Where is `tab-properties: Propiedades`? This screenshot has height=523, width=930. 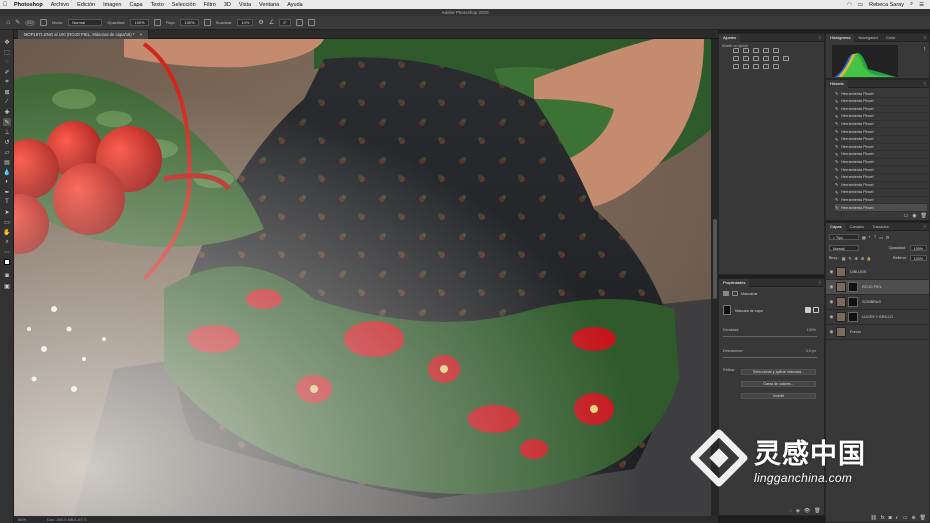
tab-properties: Propiedades is located at coordinates (734, 282).